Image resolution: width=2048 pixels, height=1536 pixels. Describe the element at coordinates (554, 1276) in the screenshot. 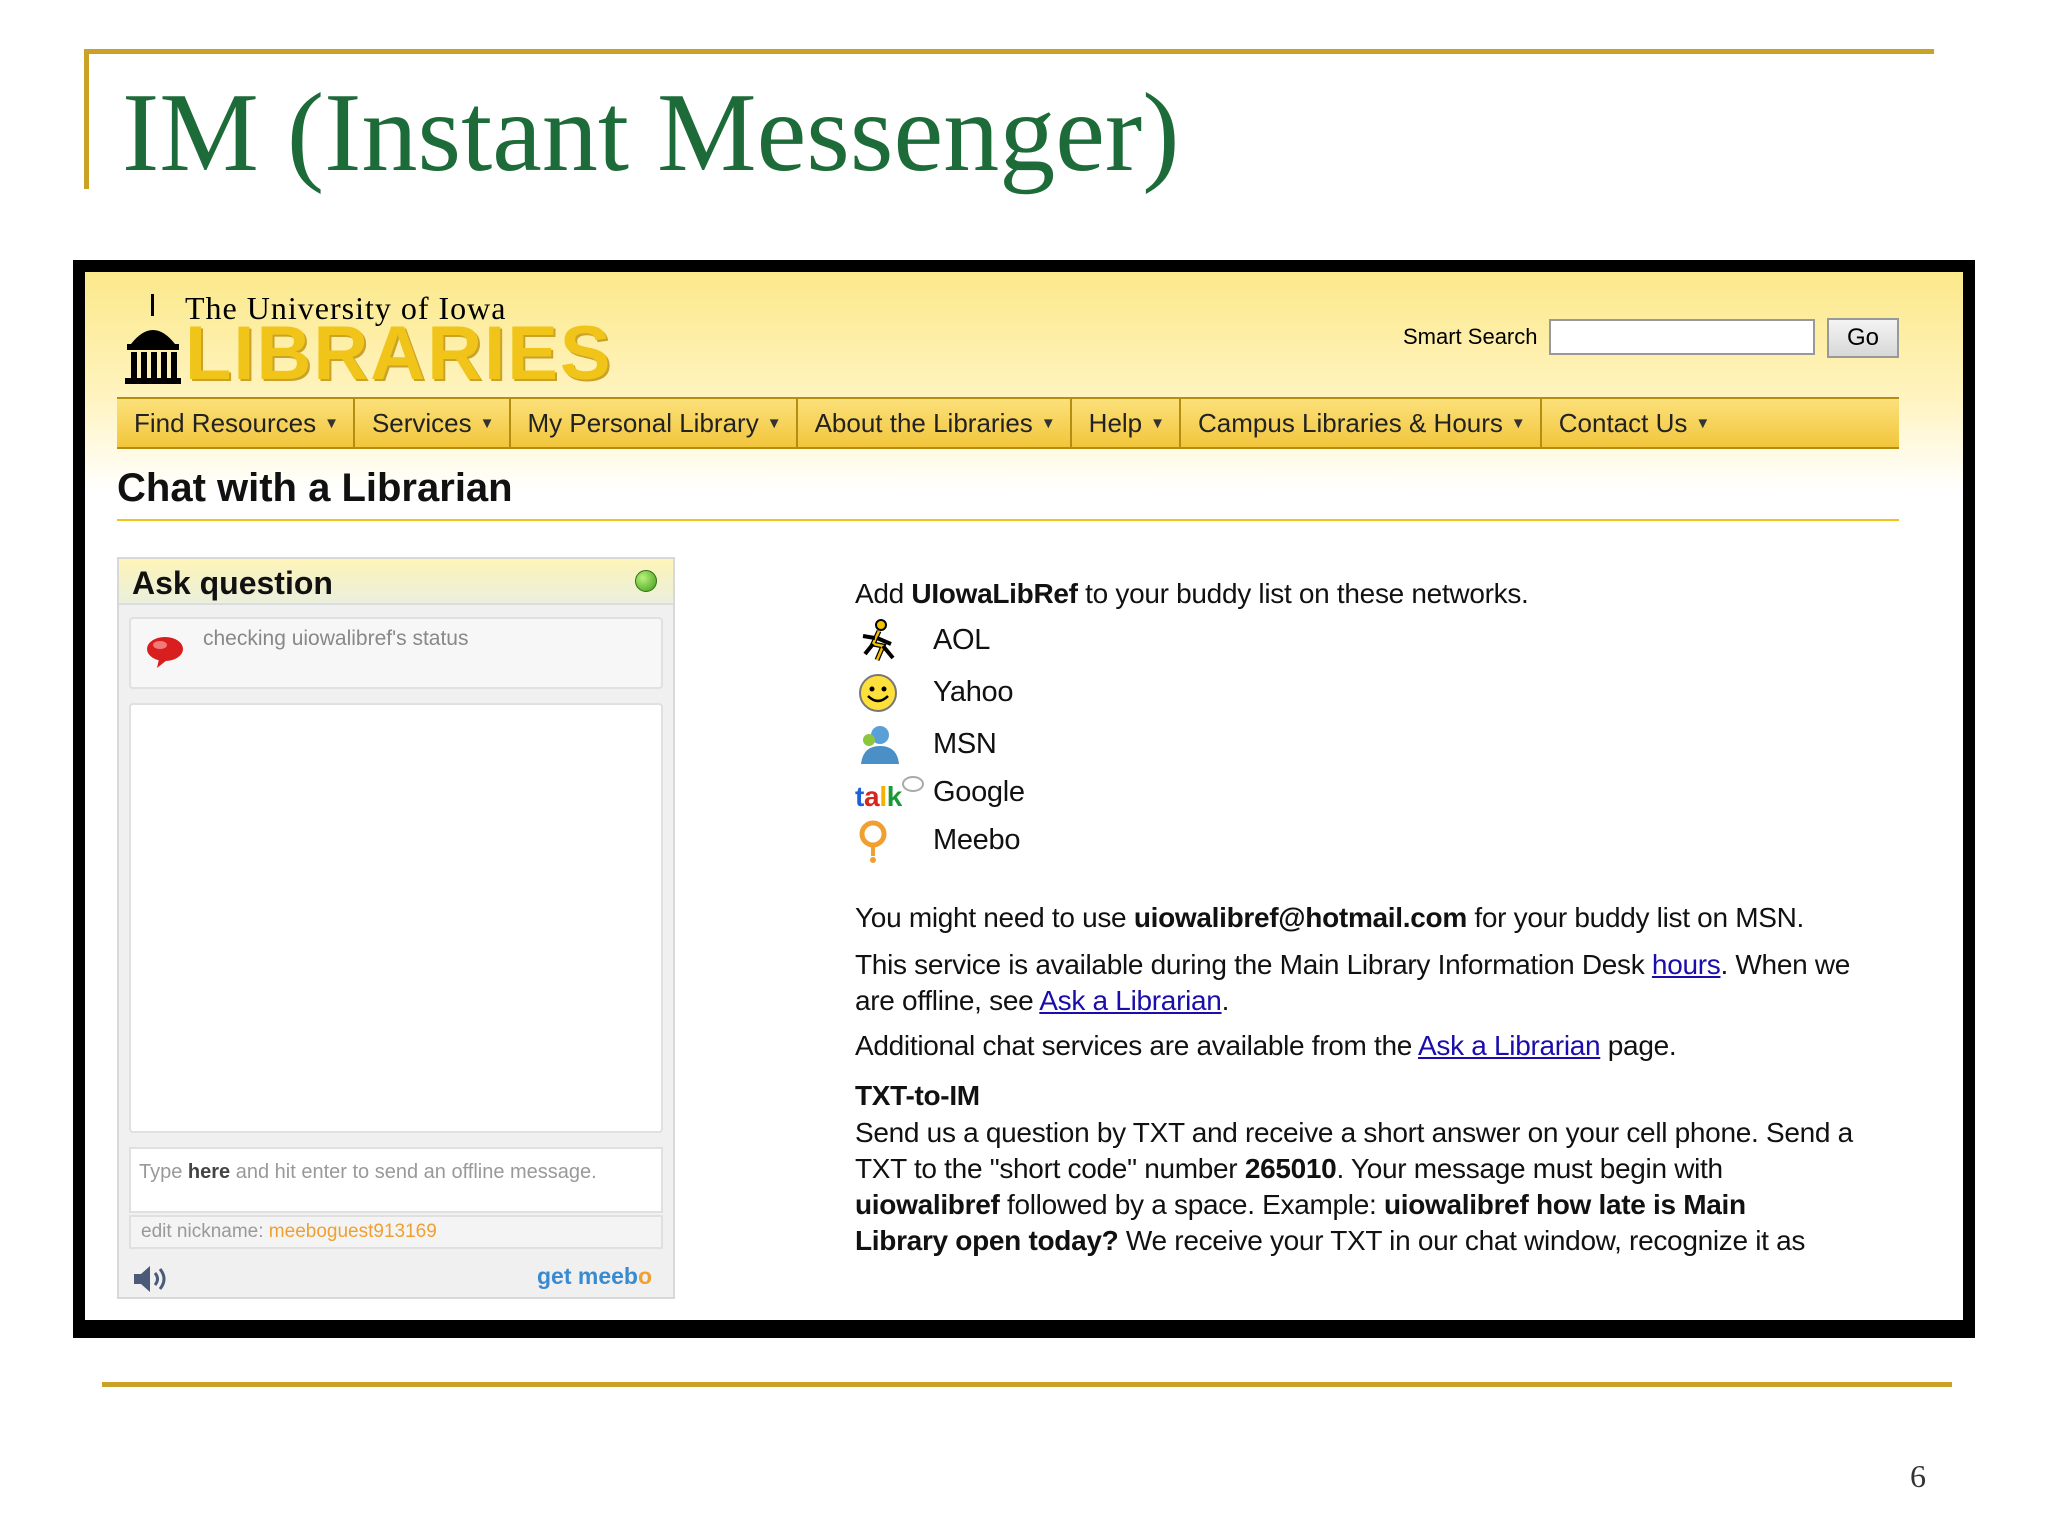

I see `get-meebo-text: get` at that location.